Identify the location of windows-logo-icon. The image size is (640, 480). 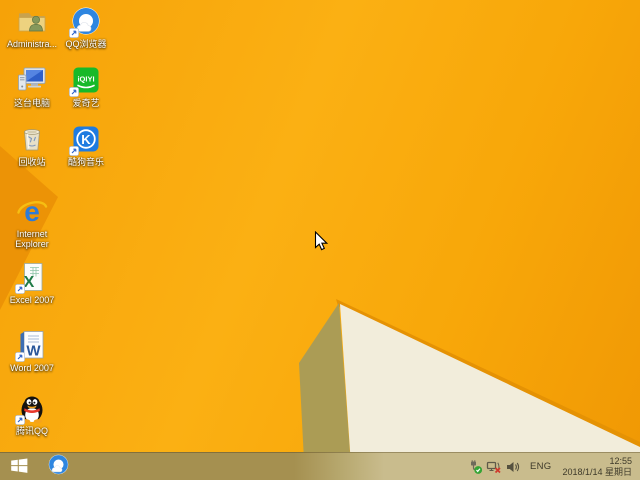
(19, 467).